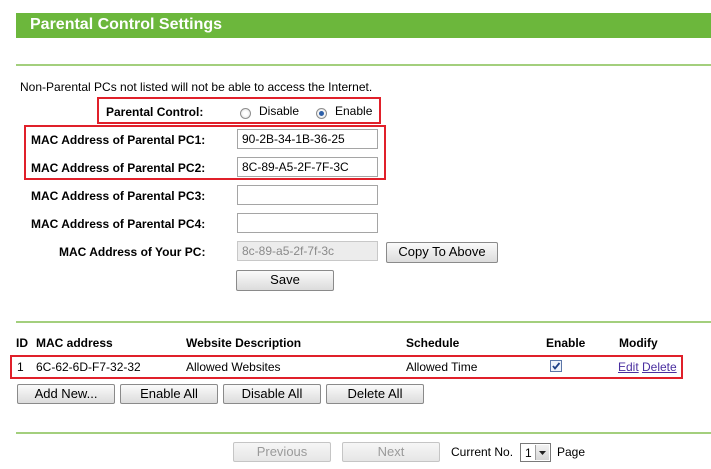 The height and width of the screenshot is (469, 711). Describe the element at coordinates (272, 394) in the screenshot. I see `disable-all-button: Disable All` at that location.